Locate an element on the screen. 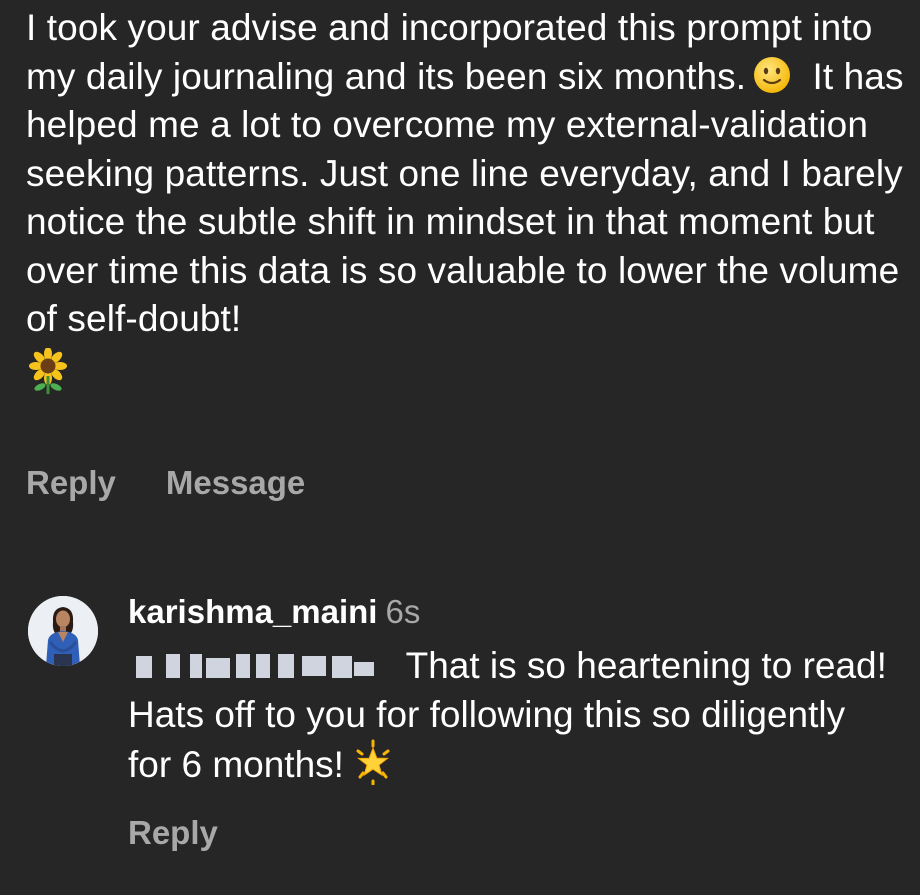 The image size is (920, 895). glowing-star-icon is located at coordinates (373, 762).